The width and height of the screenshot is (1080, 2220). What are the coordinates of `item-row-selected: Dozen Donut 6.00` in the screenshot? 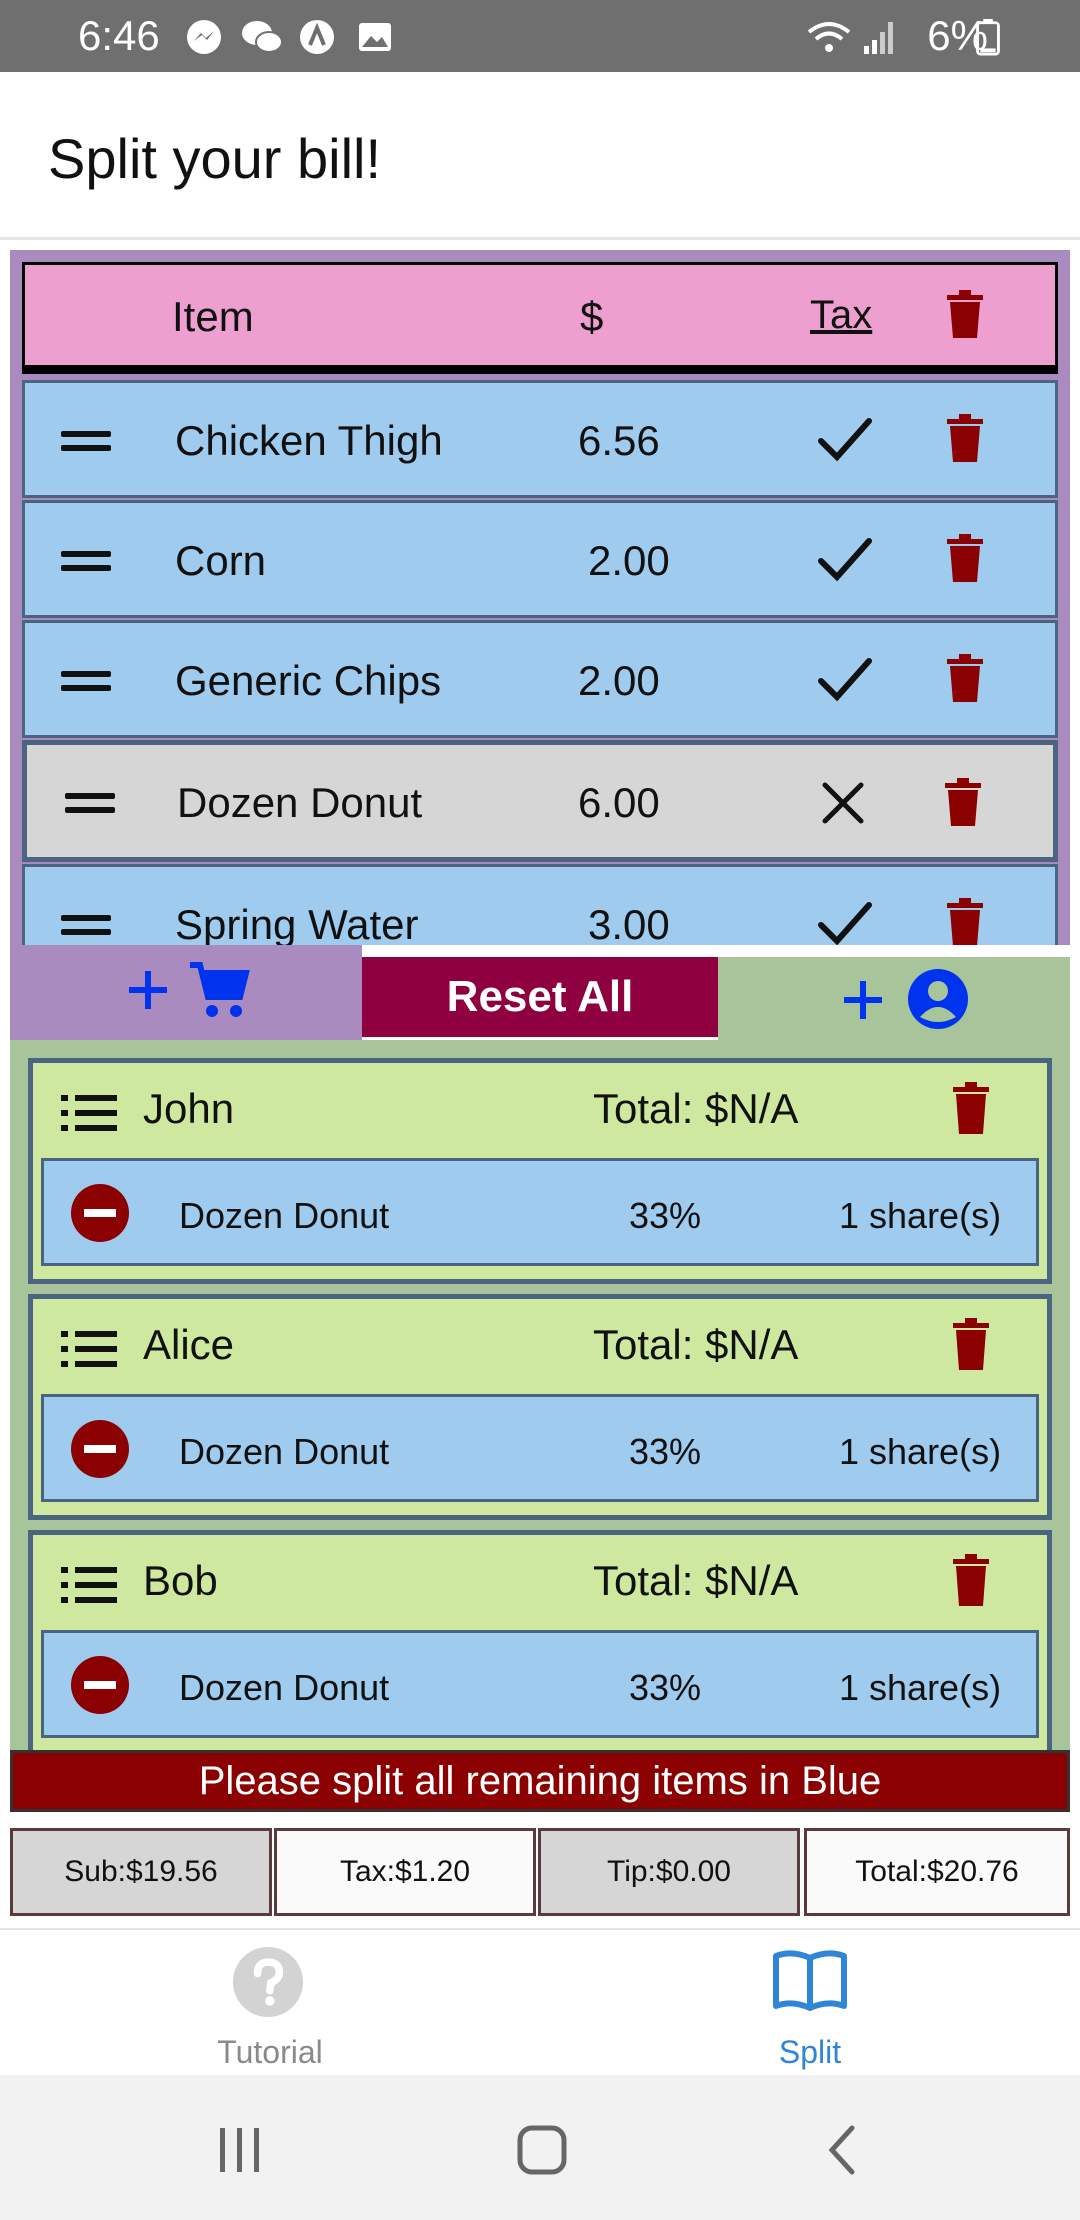 It's located at (540, 801).